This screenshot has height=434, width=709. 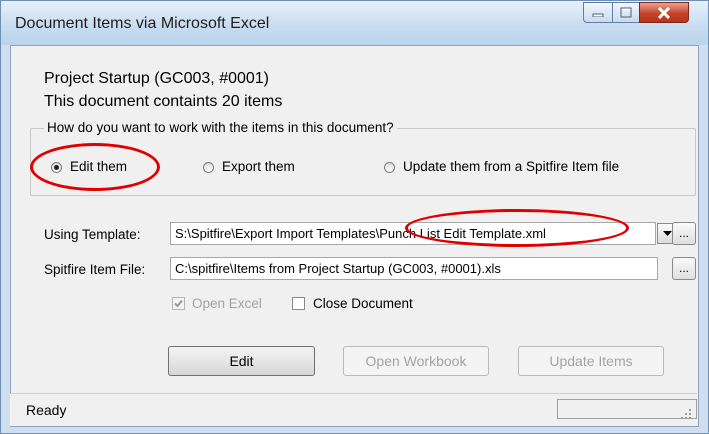 What do you see at coordinates (511, 166) in the screenshot?
I see `radio-update-label: Update them from a Spitfire Item file` at bounding box center [511, 166].